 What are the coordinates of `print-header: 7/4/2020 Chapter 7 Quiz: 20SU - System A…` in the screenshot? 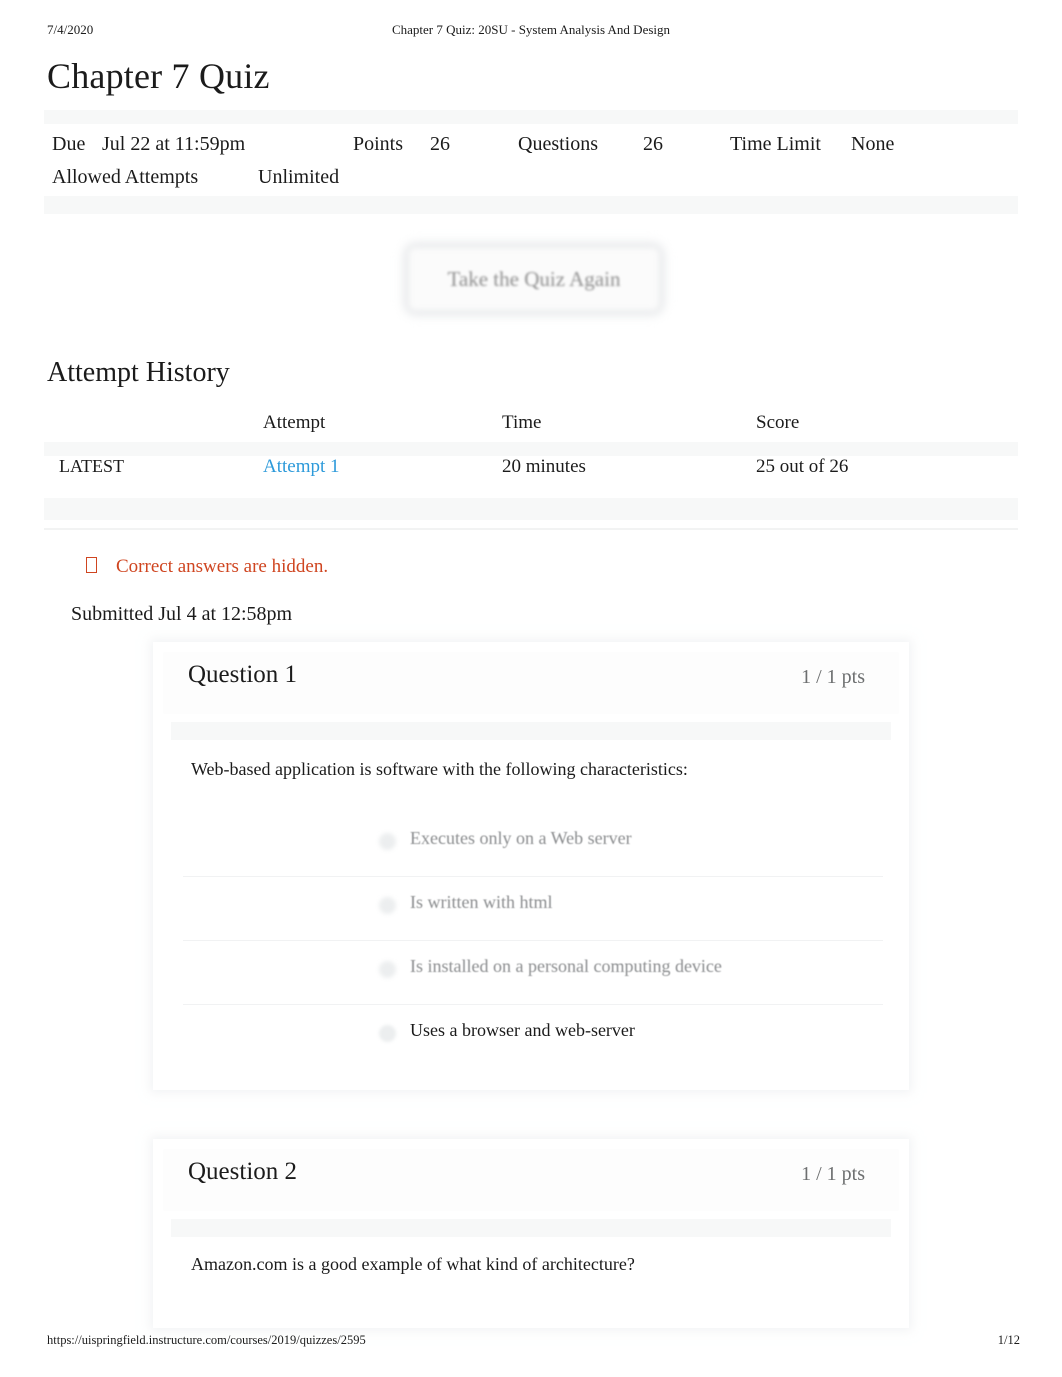 It's located at (531, 32).